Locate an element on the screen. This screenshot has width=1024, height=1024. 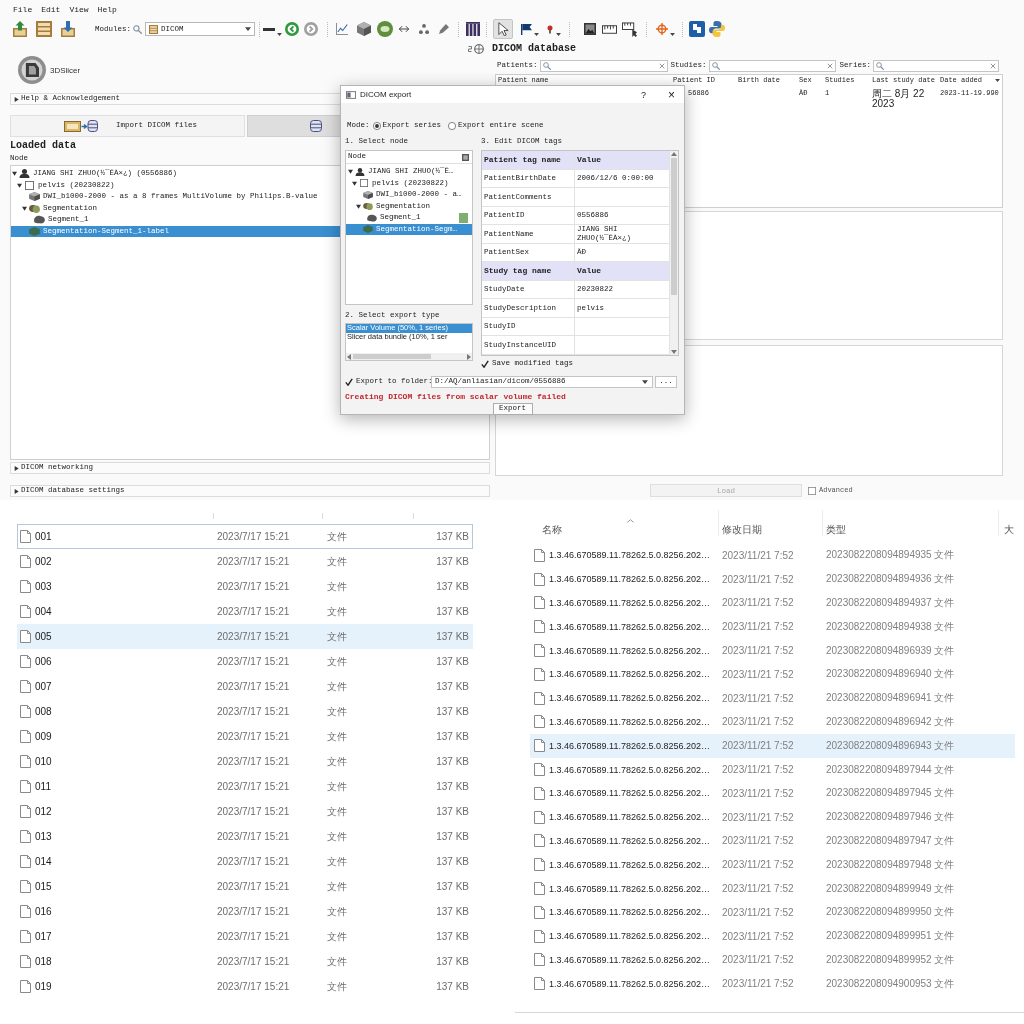
file-row: 1.3.46.670589.11.78262.5.0.8256.202… 2023/11/21 7:52 2023082208094896940 文件 is located at coordinates (772, 674).